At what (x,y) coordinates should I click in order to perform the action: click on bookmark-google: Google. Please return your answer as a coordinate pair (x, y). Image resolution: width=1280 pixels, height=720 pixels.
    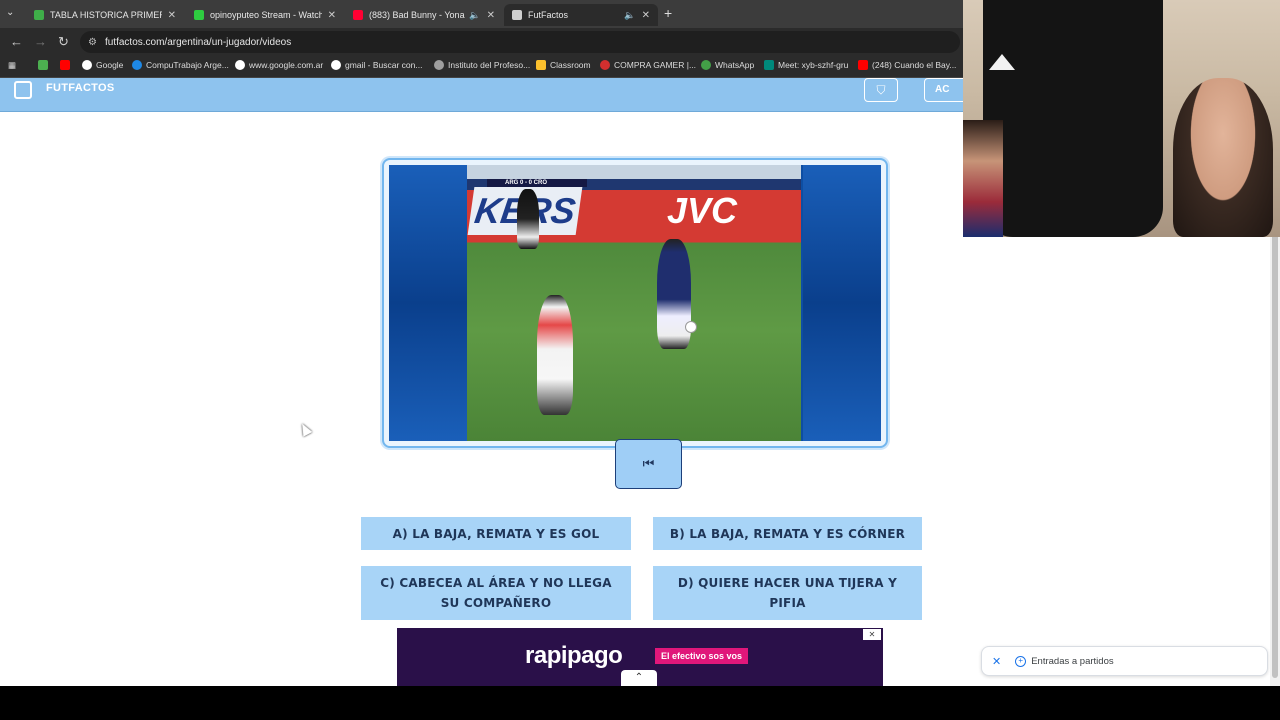
    Looking at the image, I should click on (102, 65).